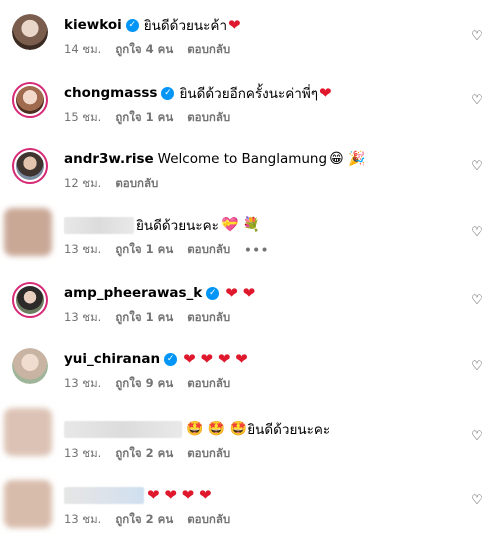  Describe the element at coordinates (256, 250) in the screenshot. I see `more-options-icon: •••` at that location.